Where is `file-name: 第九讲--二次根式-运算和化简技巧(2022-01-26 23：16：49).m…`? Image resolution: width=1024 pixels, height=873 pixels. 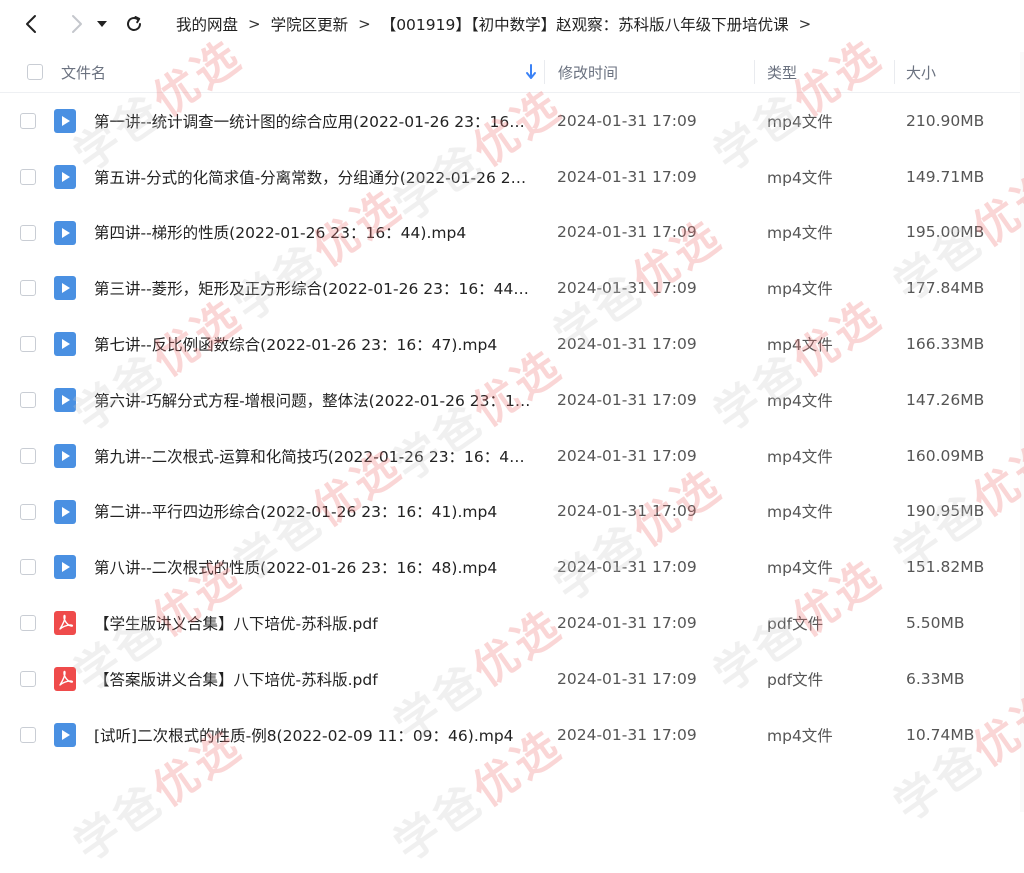
file-name: 第九讲--二次根式-运算和化简技巧(2022-01-26 23：16：49).m… is located at coordinates (314, 456).